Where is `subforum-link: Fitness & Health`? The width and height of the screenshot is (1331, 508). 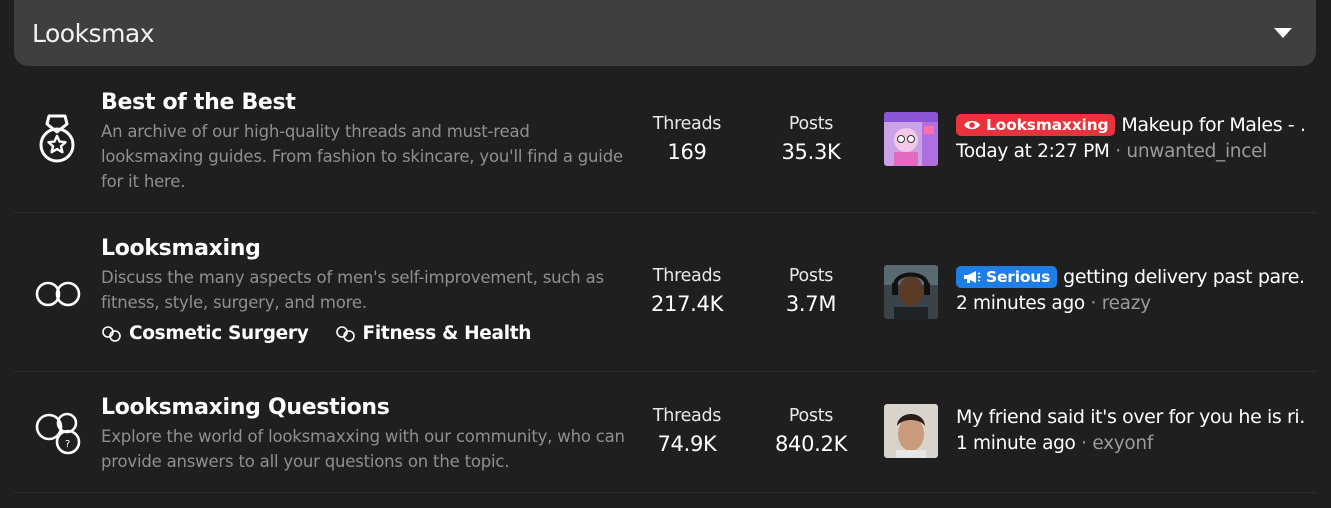 subforum-link: Fitness & Health is located at coordinates (433, 333).